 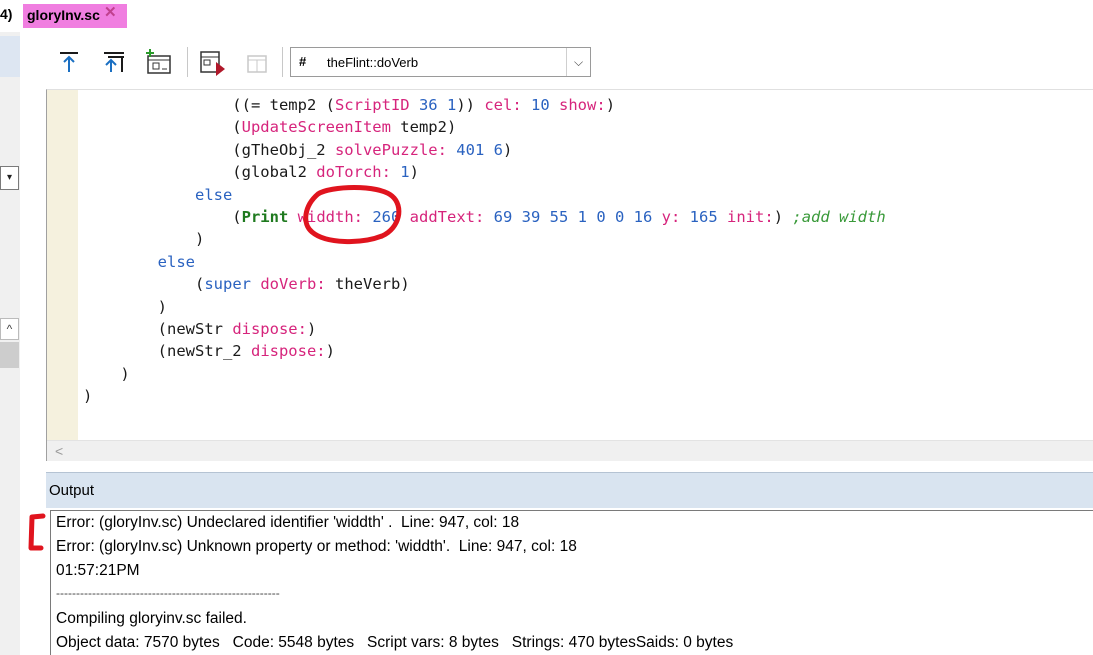 I want to click on code-token: (global2, so click(x=200, y=172).